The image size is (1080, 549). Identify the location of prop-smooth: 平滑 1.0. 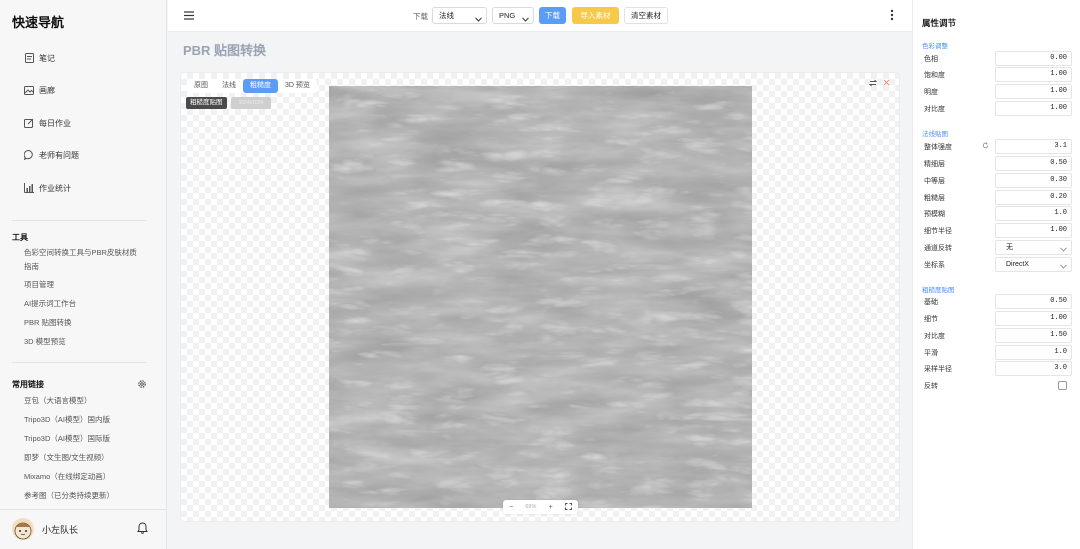
(998, 352).